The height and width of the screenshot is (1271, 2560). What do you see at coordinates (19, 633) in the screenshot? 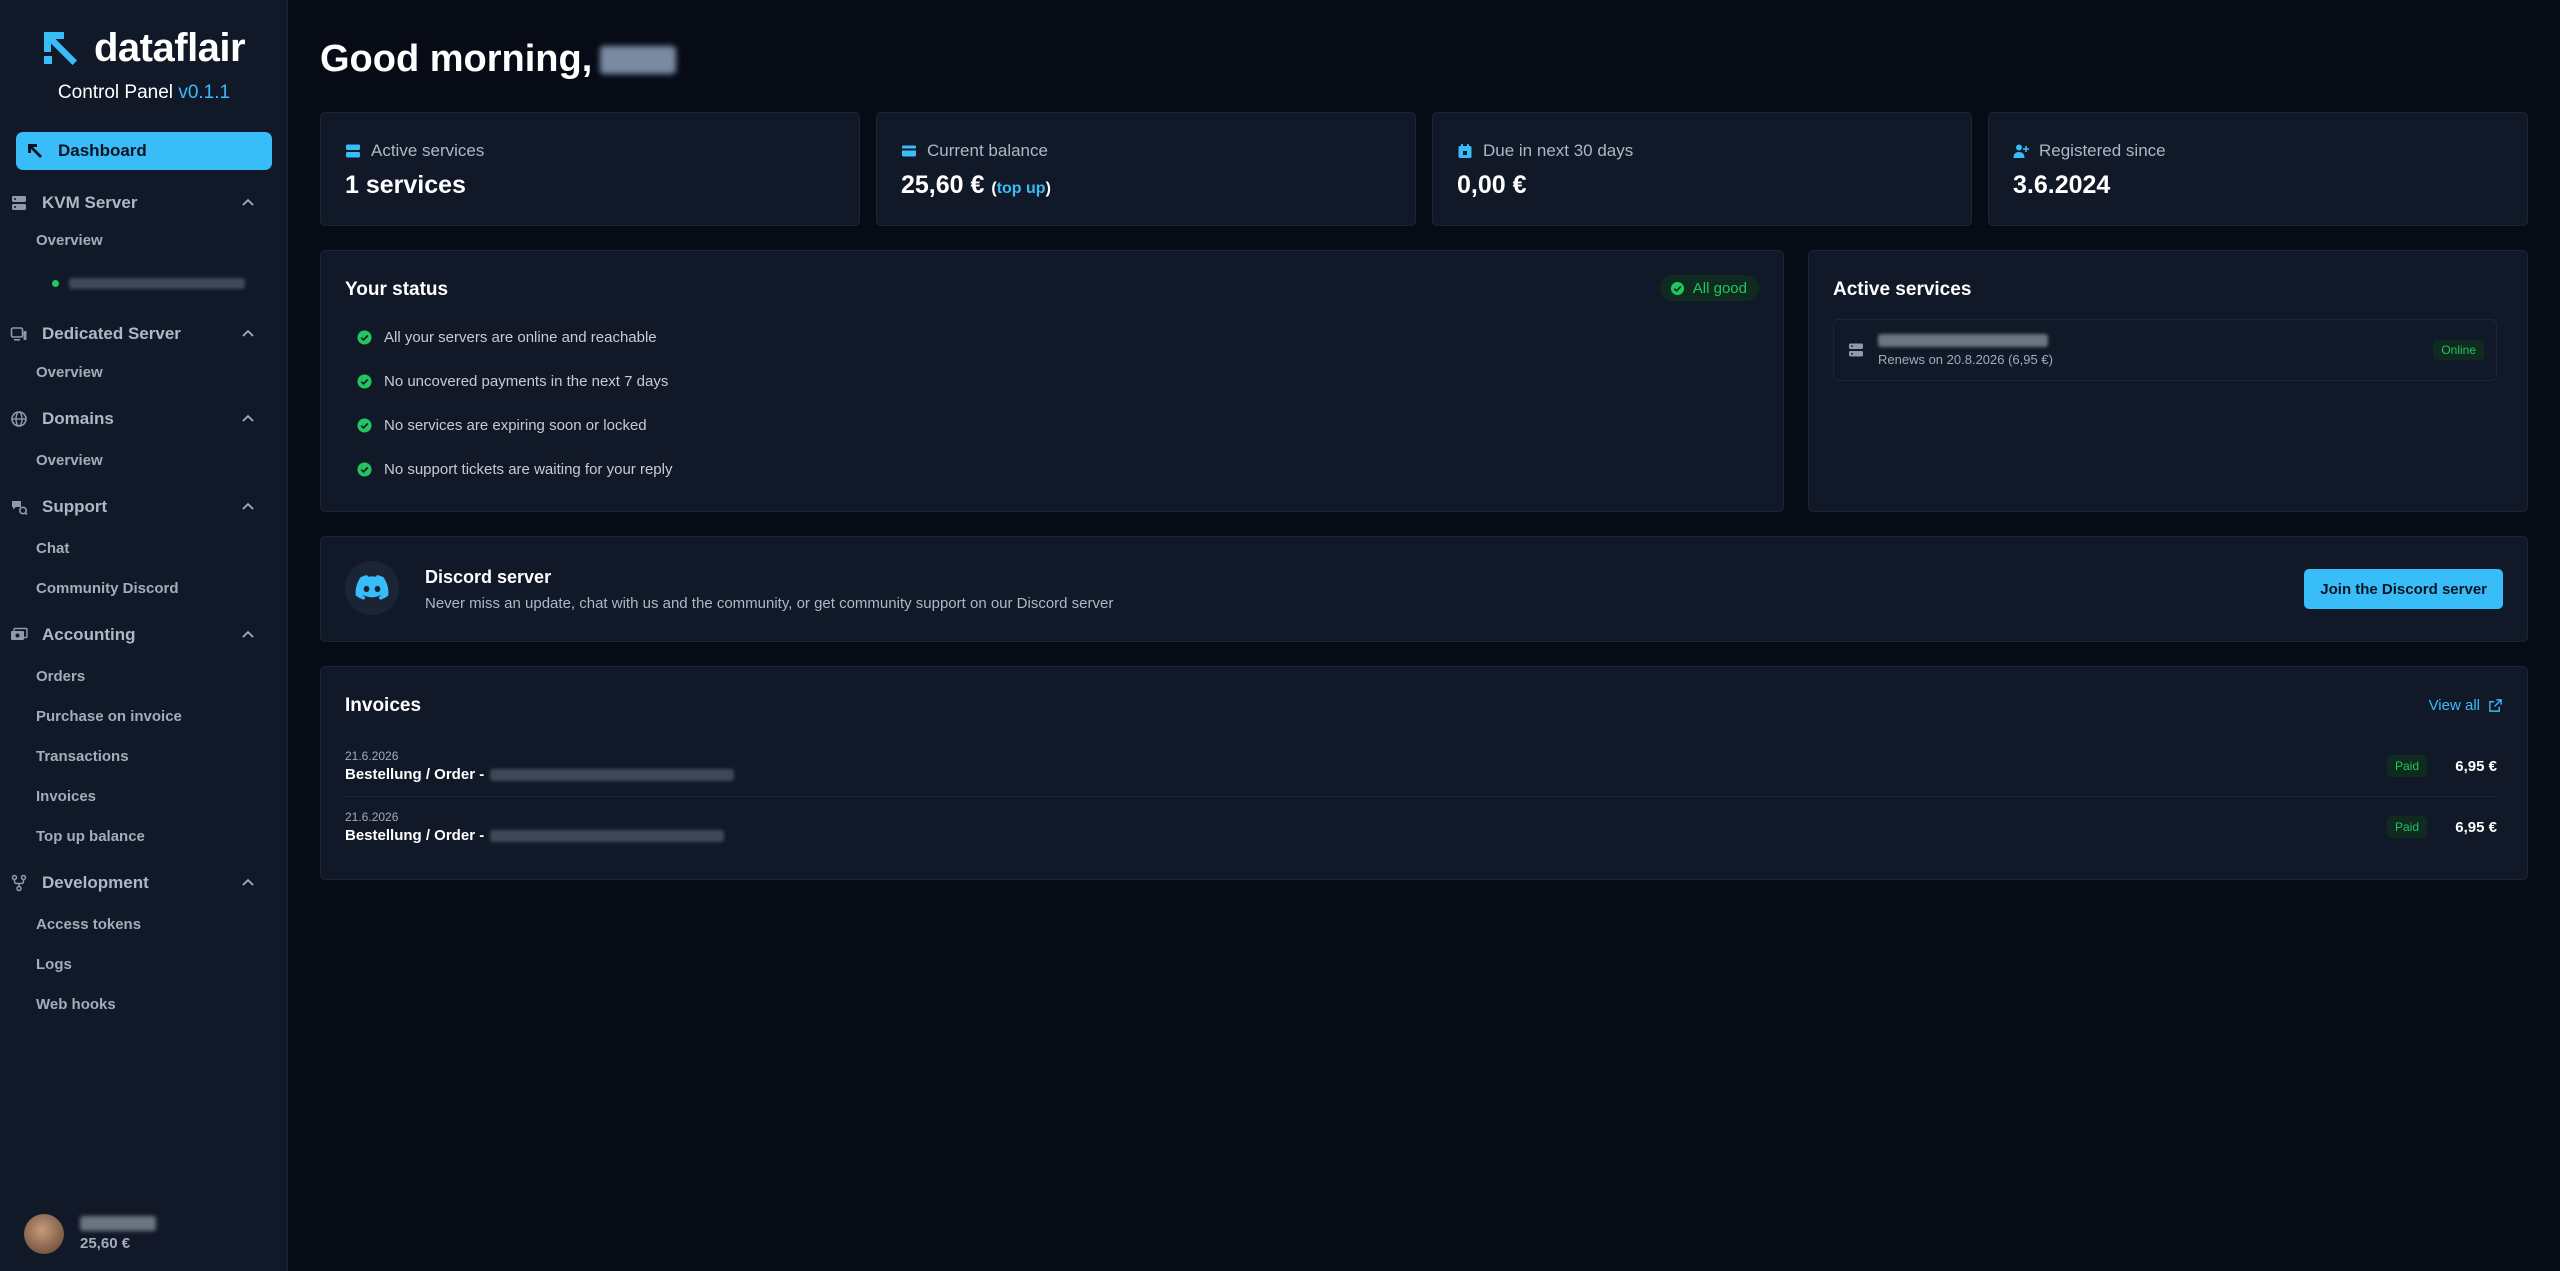
I see `money-icon` at bounding box center [19, 633].